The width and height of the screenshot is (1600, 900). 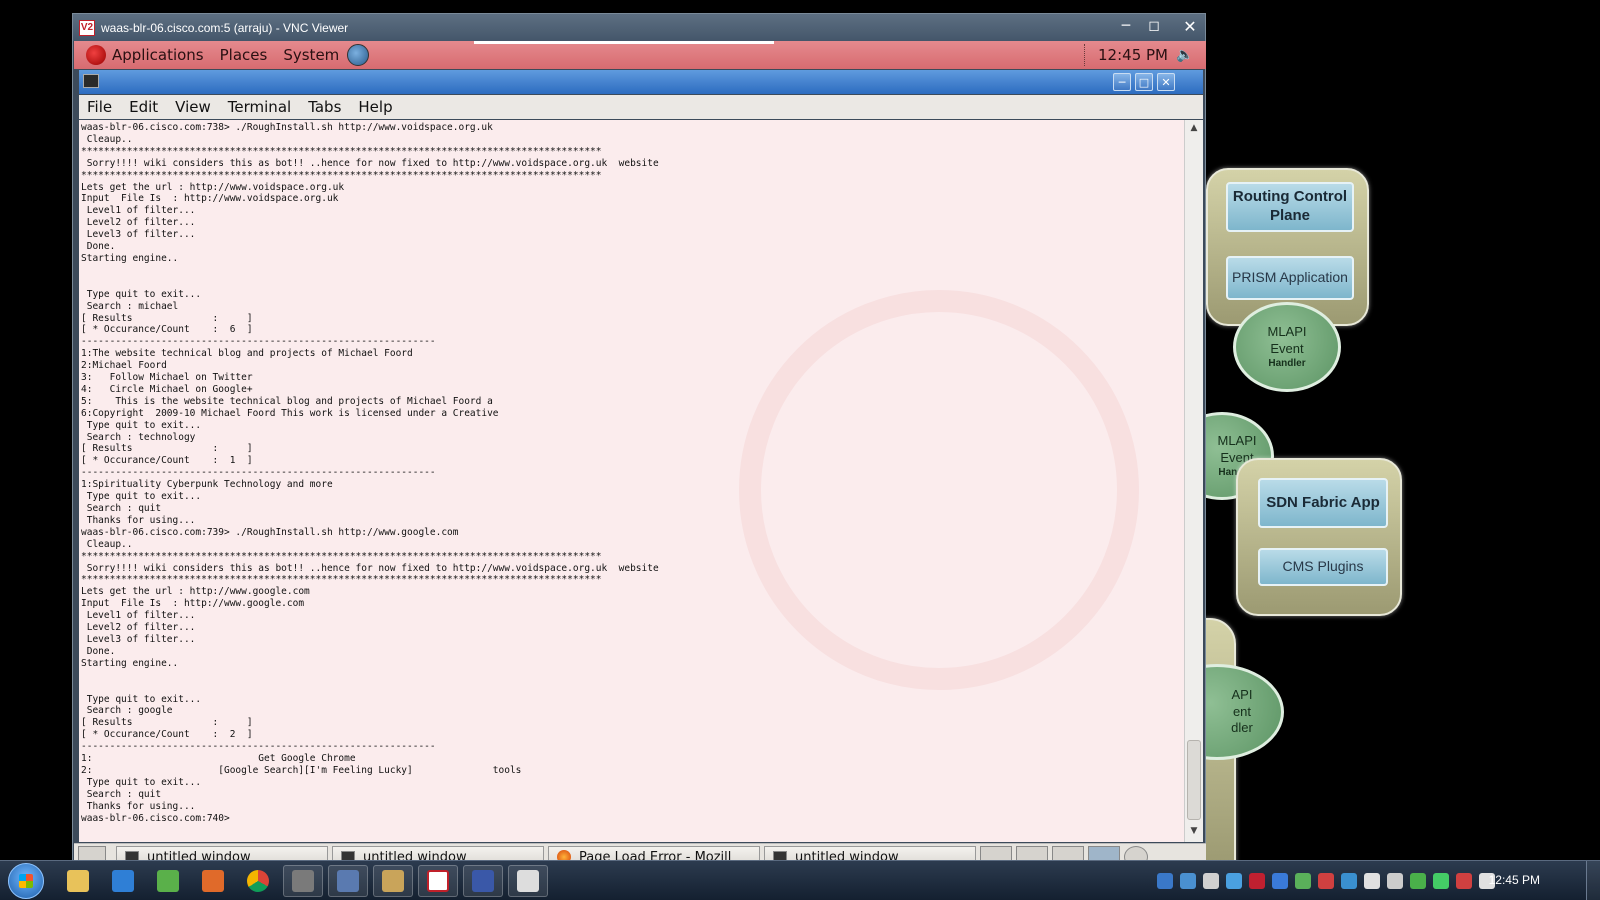 What do you see at coordinates (26, 881) in the screenshot?
I see `start-button` at bounding box center [26, 881].